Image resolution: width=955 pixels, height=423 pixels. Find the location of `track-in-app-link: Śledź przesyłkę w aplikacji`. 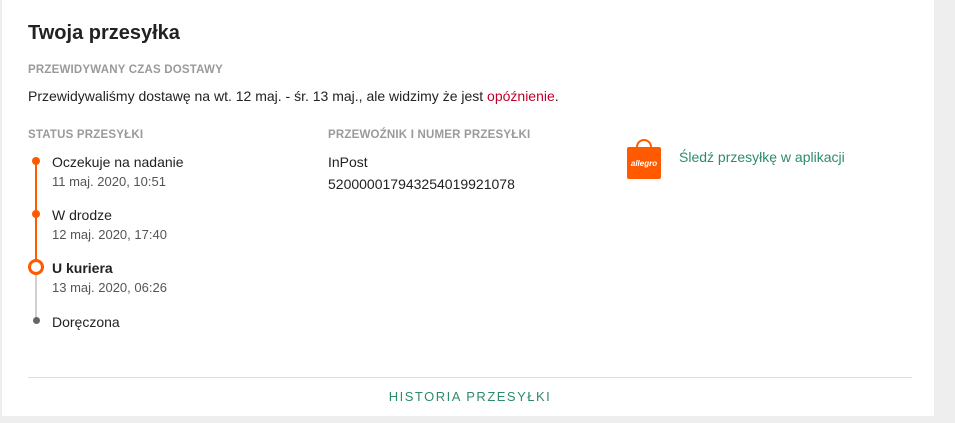

track-in-app-link: Śledź przesyłkę w aplikacji is located at coordinates (762, 157).